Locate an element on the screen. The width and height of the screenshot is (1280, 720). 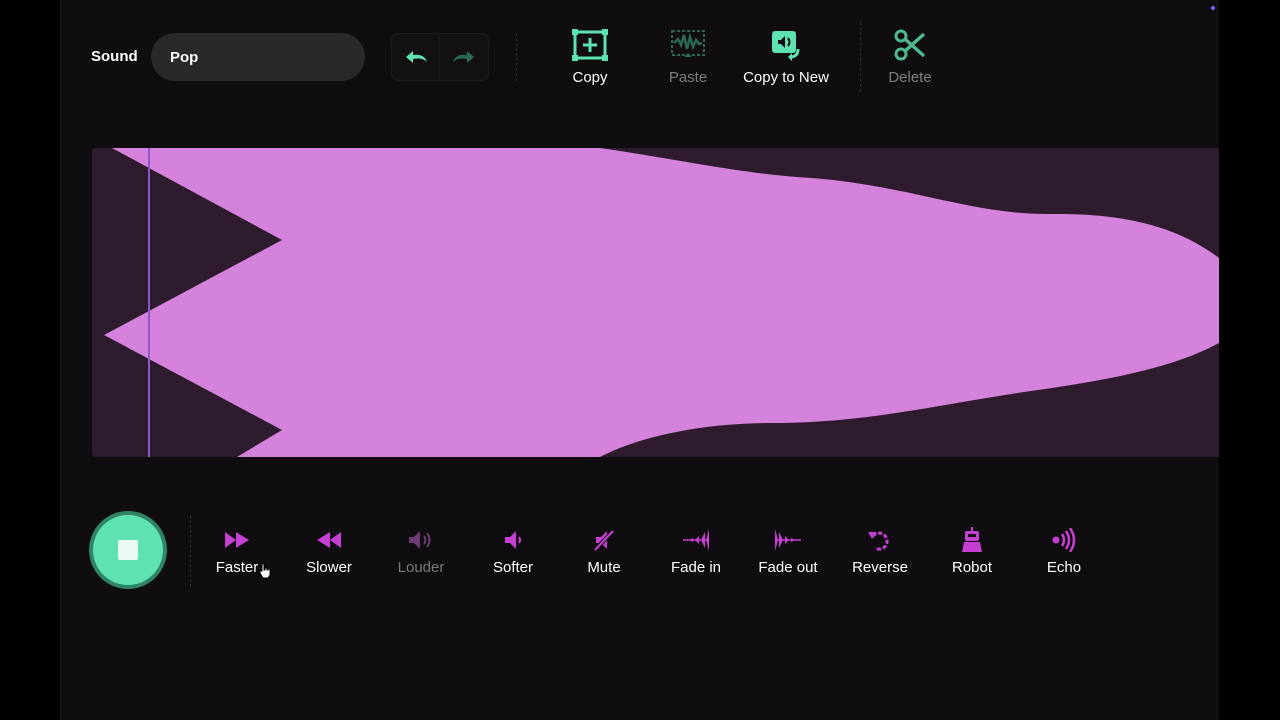
reverse-icon is located at coordinates (878, 541).